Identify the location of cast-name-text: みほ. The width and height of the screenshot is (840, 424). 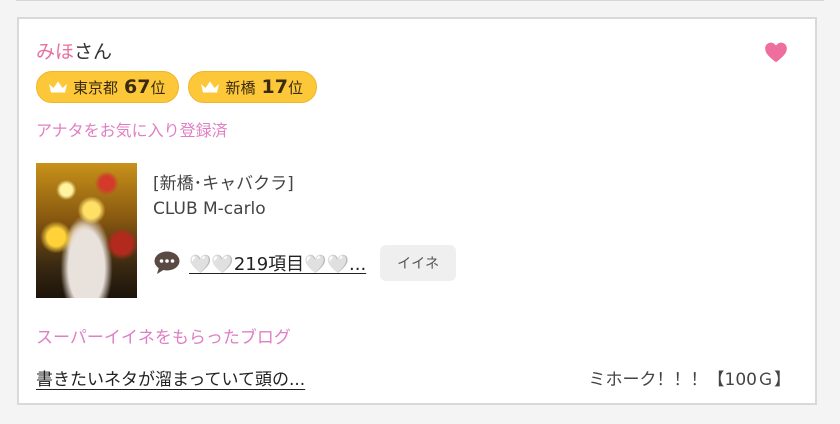
(55, 52).